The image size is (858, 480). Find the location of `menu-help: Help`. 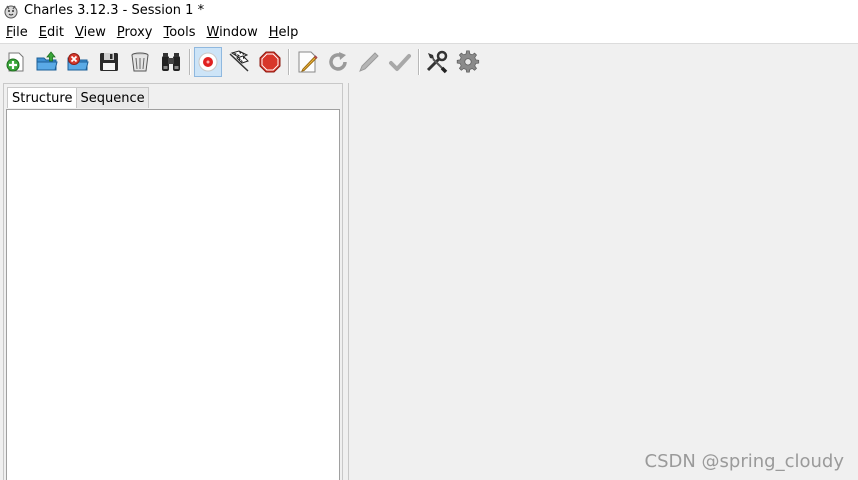

menu-help: Help is located at coordinates (283, 32).